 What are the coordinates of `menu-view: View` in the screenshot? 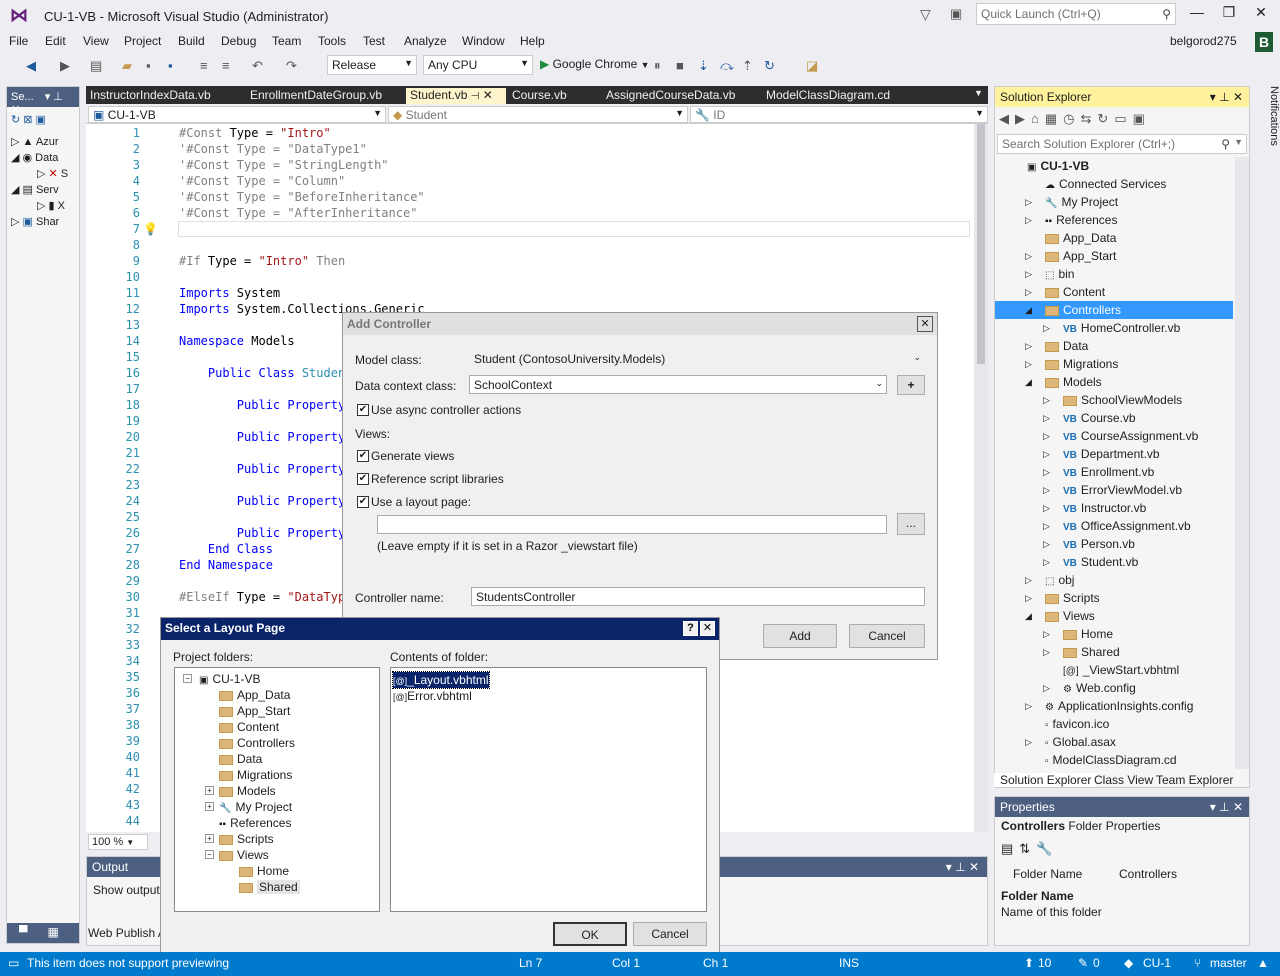 It's located at (96, 41).